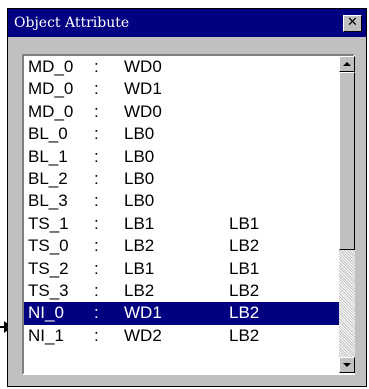 The height and width of the screenshot is (389, 369). Describe the element at coordinates (46, 313) in the screenshot. I see `row-name: NI_0` at that location.